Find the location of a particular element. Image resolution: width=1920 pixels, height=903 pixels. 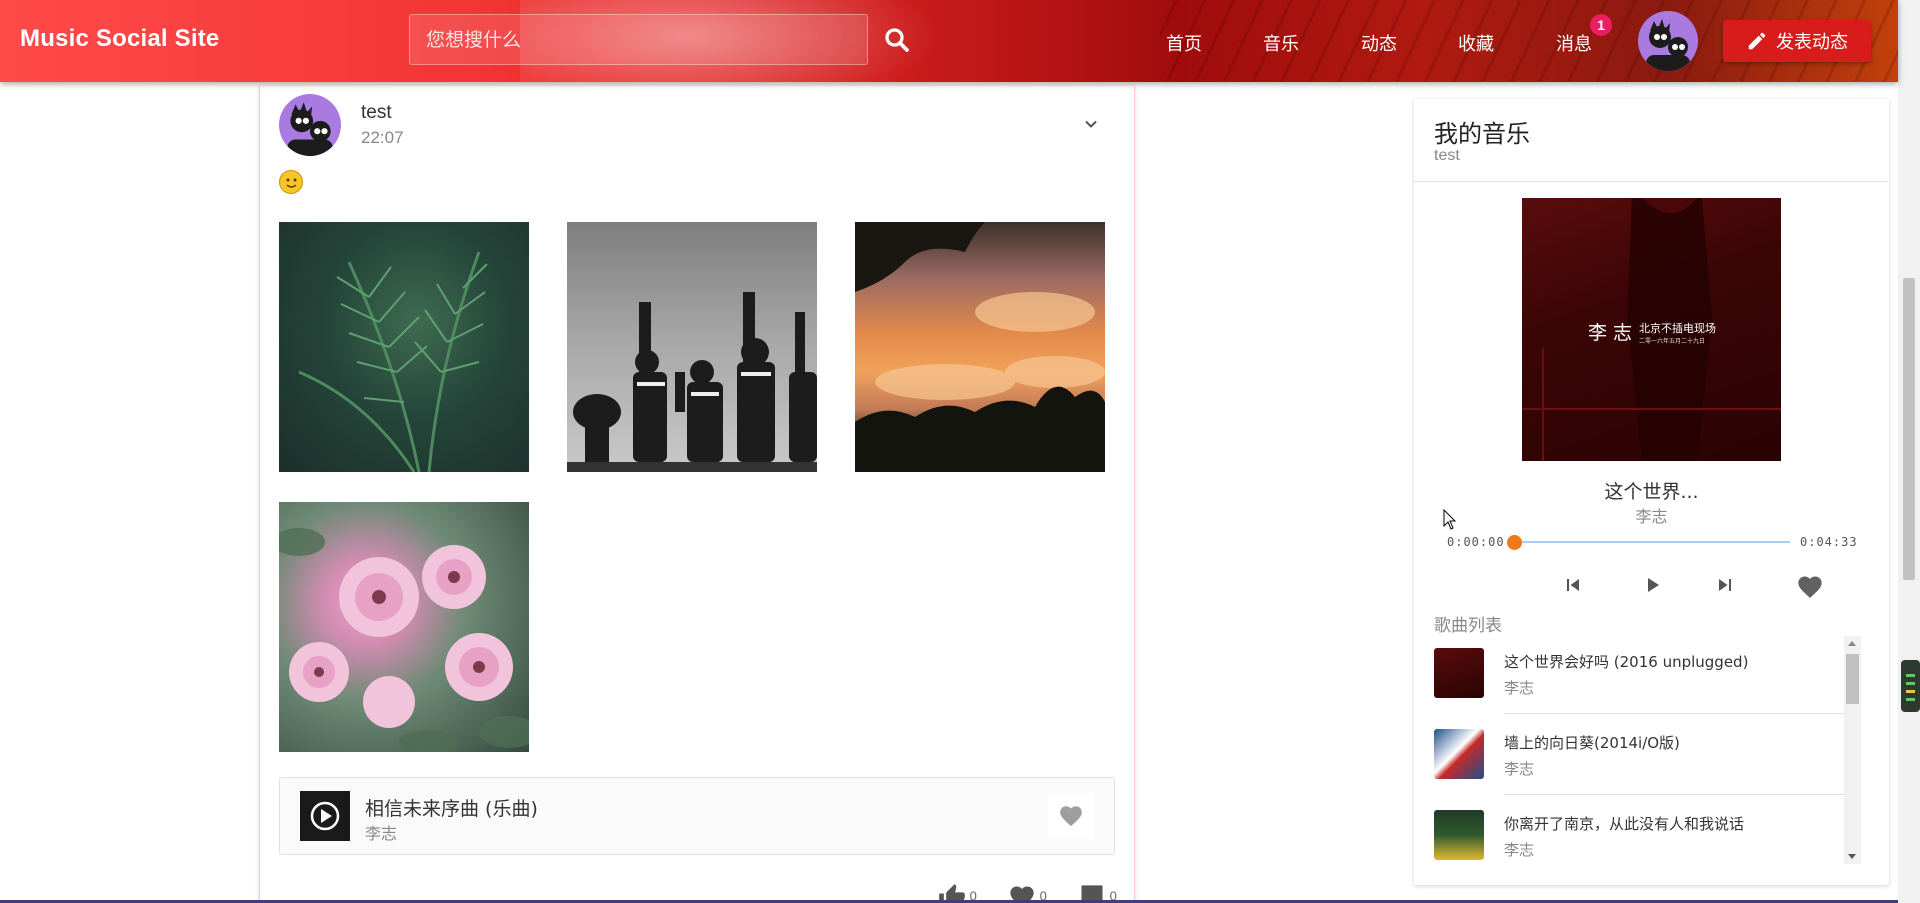

panel-title: 我的音乐 is located at coordinates (1482, 134).